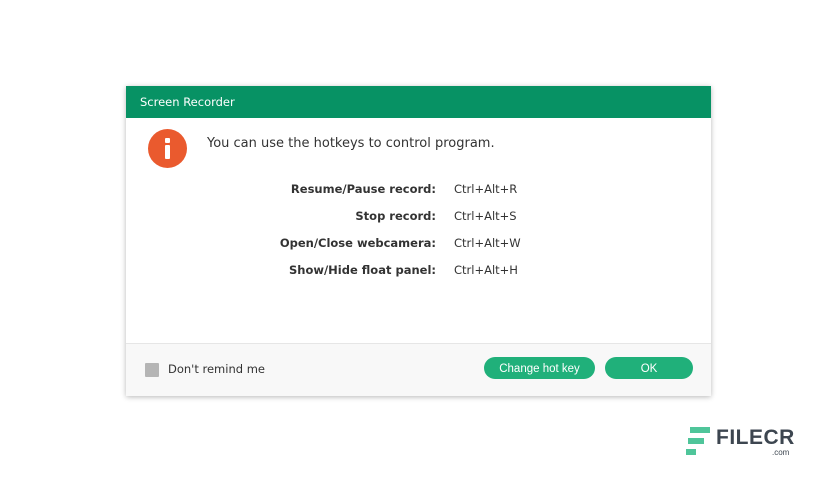 The height and width of the screenshot is (484, 836). Describe the element at coordinates (362, 270) in the screenshot. I see `hotkey-action-label: Show/Hide float panel:` at that location.